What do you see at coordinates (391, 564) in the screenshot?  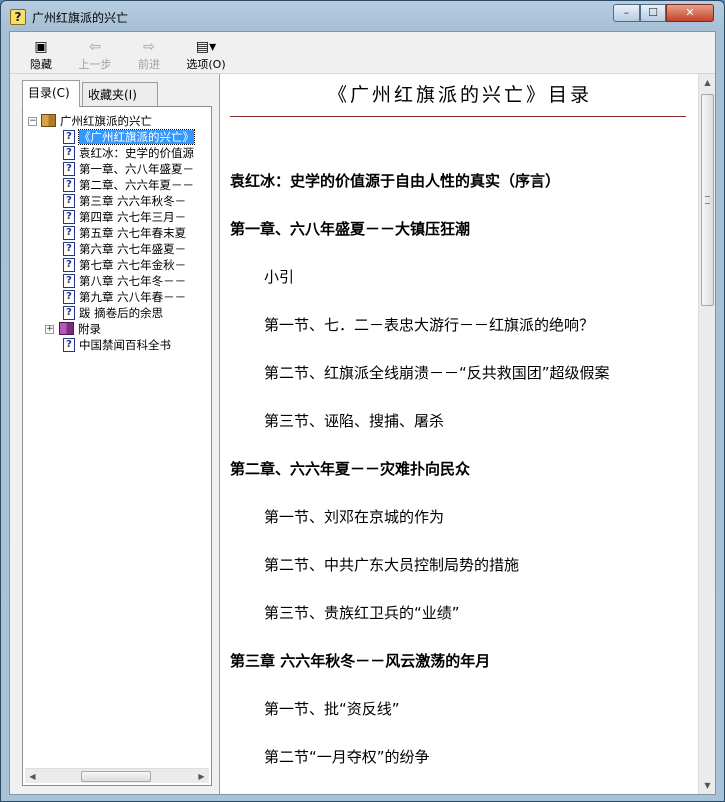 I see `toc-entry: 第二节、中共广东大员控制局势的措施` at bounding box center [391, 564].